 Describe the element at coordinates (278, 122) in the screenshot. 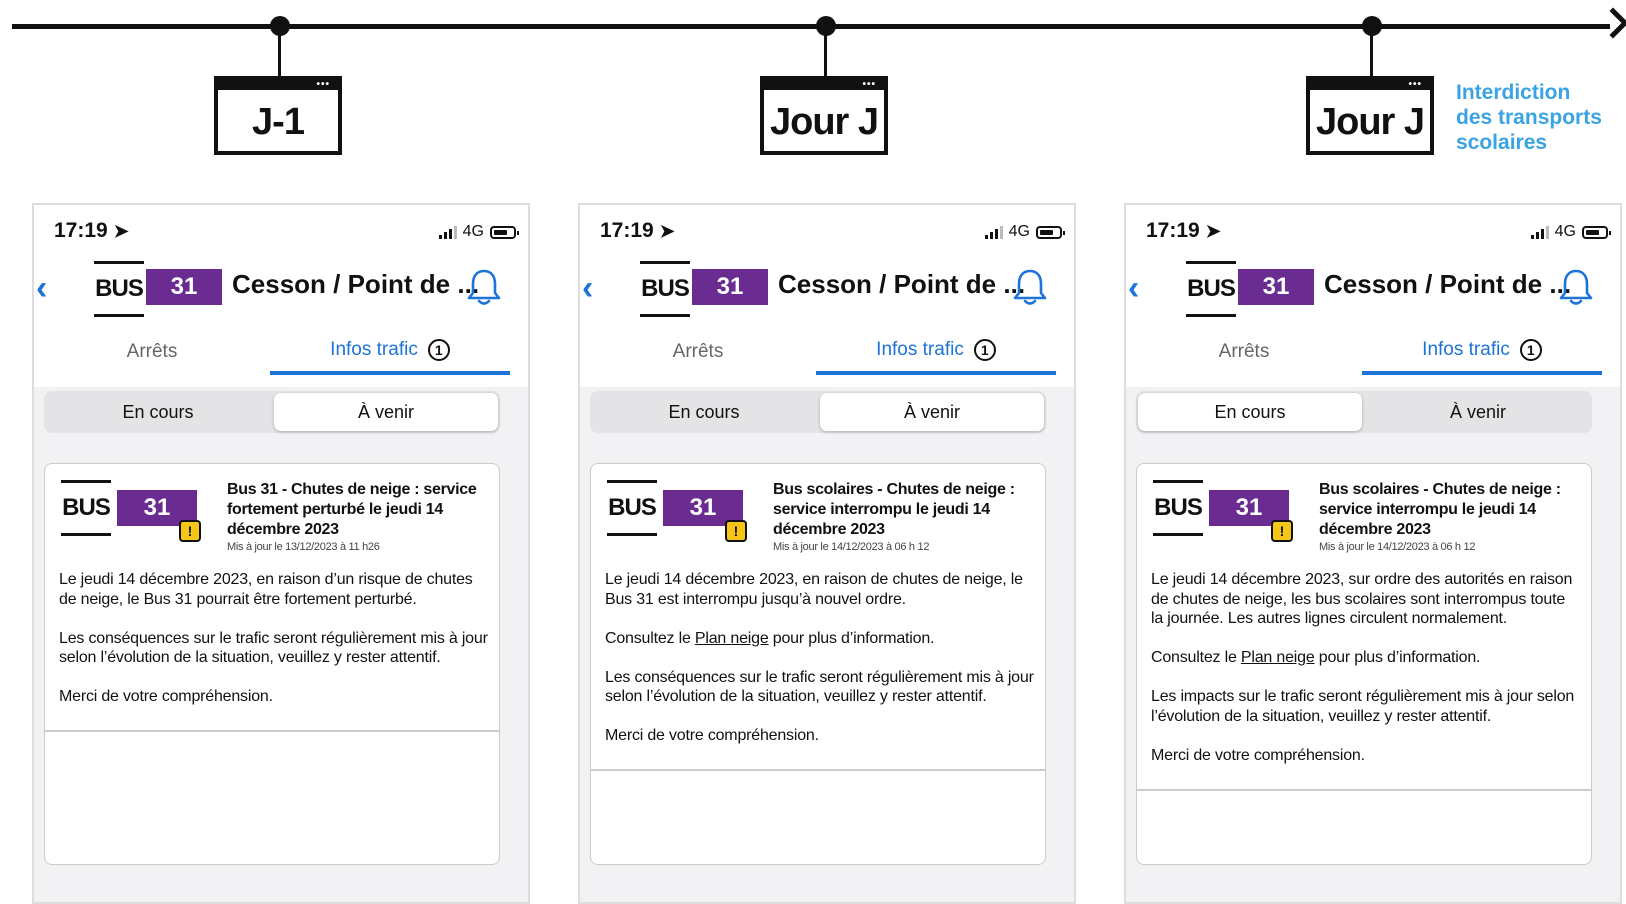

I see `stage-label: J-1` at that location.